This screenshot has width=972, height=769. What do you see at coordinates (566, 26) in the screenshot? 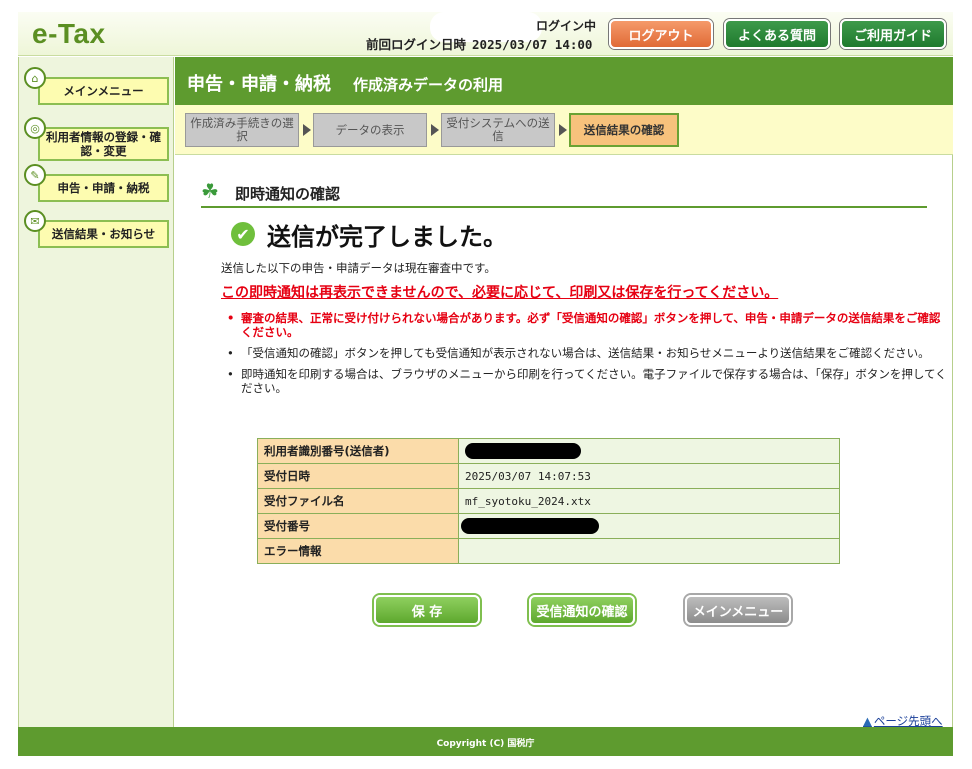
I see `login-status: ログイン中` at bounding box center [566, 26].